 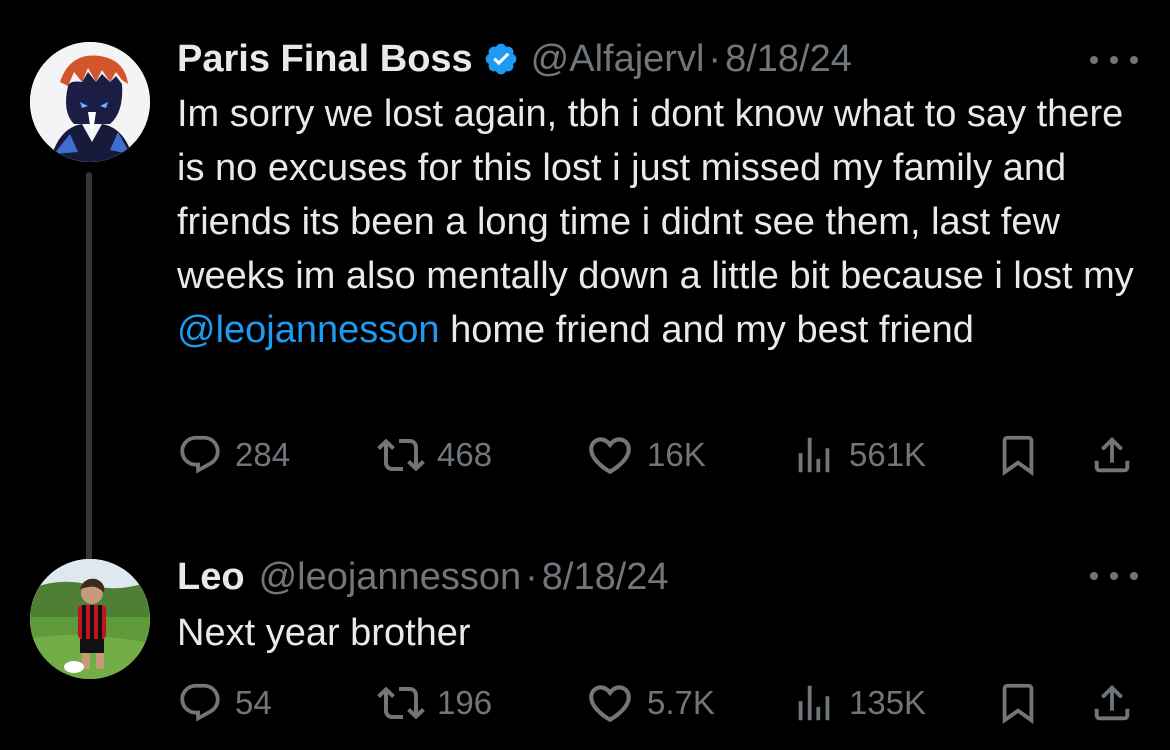 I want to click on views-button: 135K, so click(x=858, y=703).